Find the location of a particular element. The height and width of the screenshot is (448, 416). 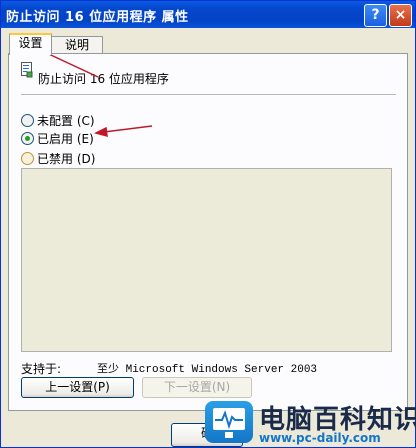

monitor-logo-icon is located at coordinates (229, 422).